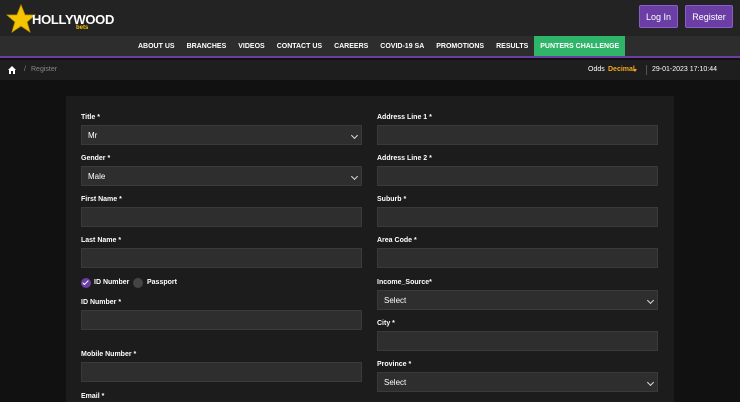 The height and width of the screenshot is (402, 740). Describe the element at coordinates (96, 158) in the screenshot. I see `gender-label: Gender *` at that location.